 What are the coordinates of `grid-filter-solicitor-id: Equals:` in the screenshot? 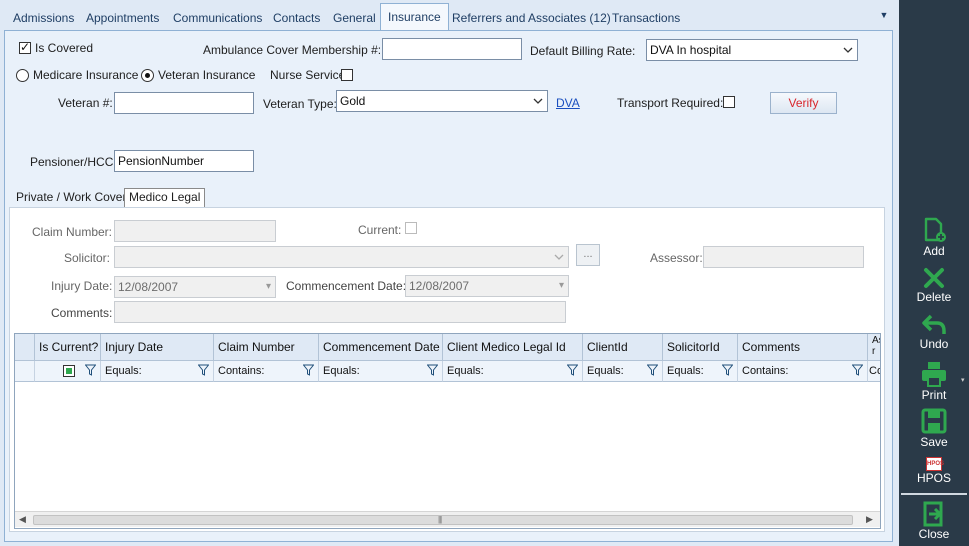 It's located at (700, 371).